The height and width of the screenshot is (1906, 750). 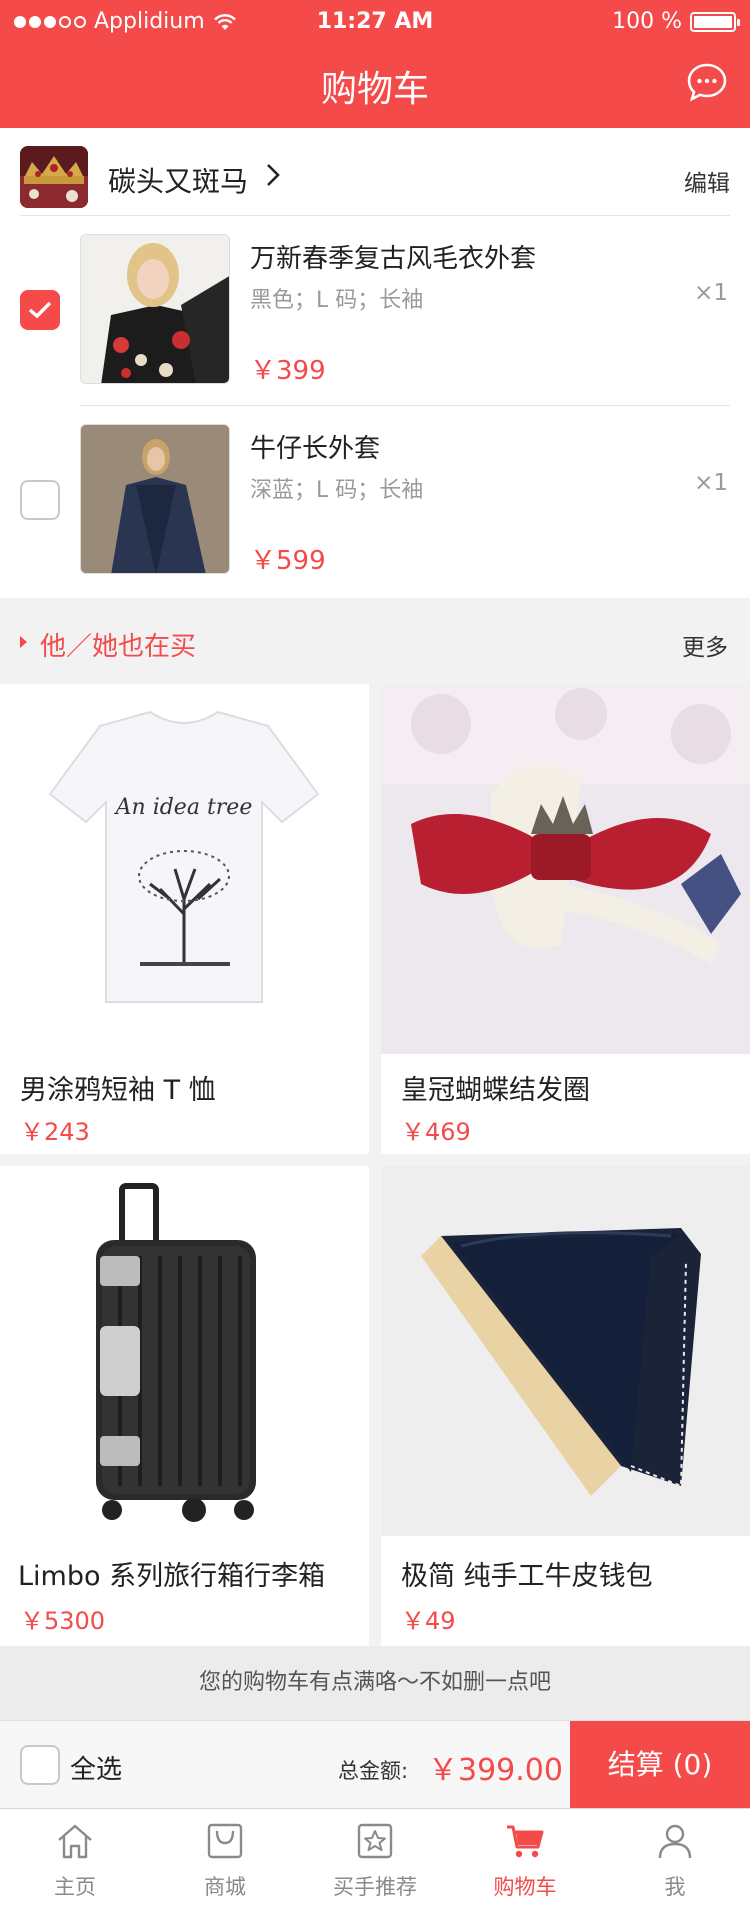 What do you see at coordinates (178, 181) in the screenshot?
I see `shop-name: 碳头又斑马` at bounding box center [178, 181].